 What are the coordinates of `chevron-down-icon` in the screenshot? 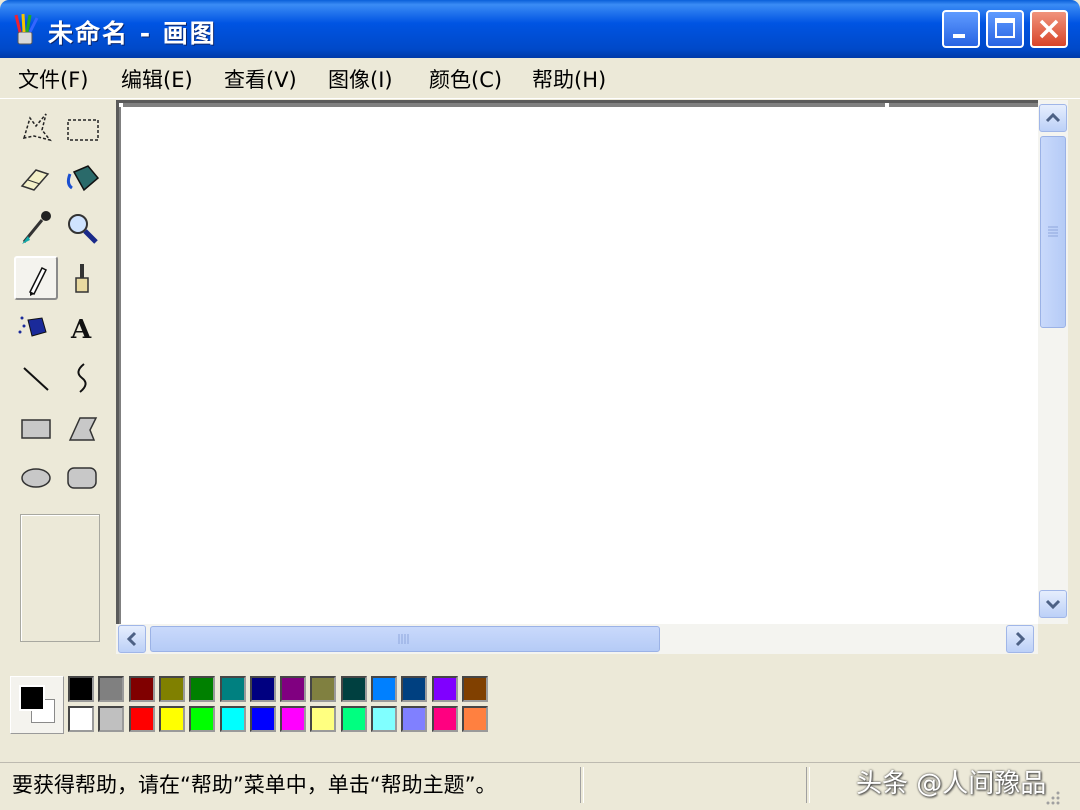 It's located at (1053, 604).